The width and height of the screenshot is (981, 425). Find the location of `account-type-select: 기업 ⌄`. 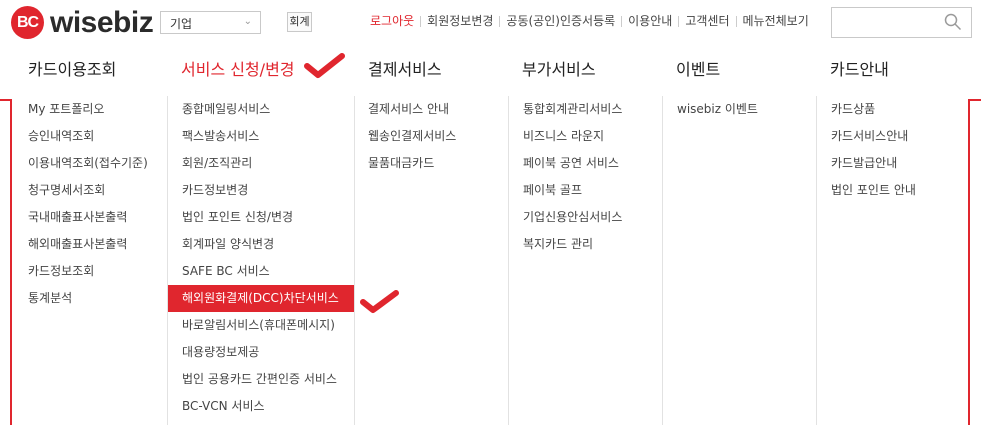

account-type-select: 기업 ⌄ is located at coordinates (210, 22).